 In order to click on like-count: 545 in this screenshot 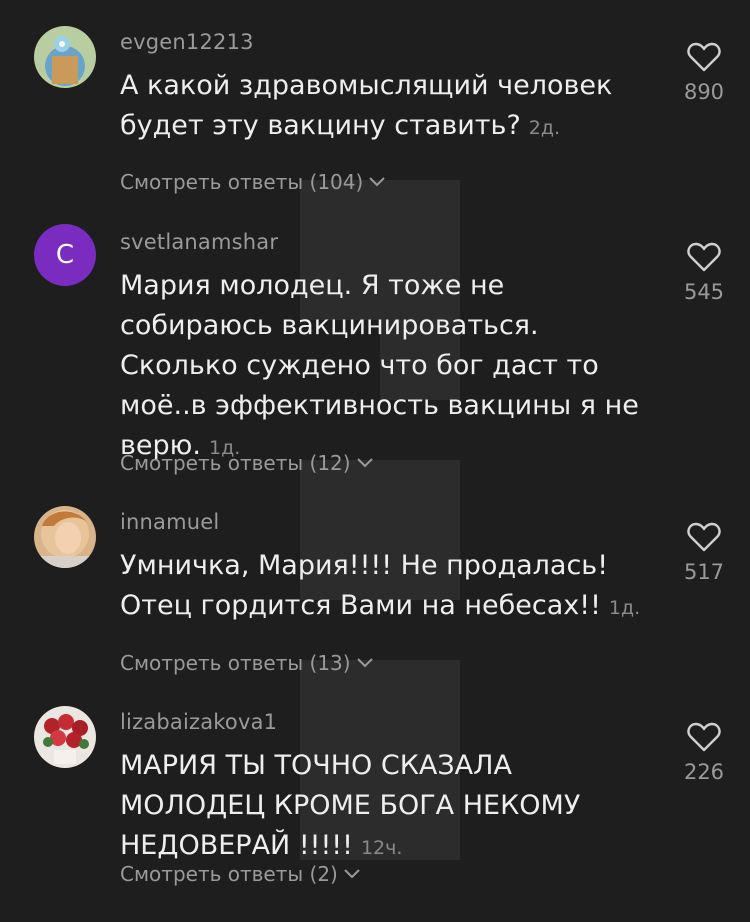, I will do `click(704, 292)`.